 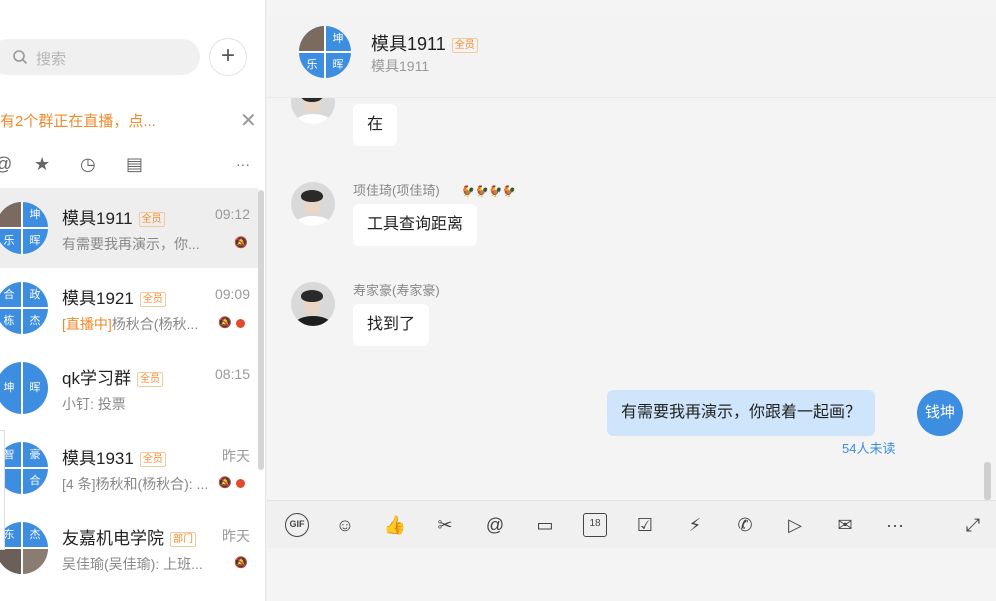 I want to click on conversation-name: qk学习群 全员, so click(x=112, y=376).